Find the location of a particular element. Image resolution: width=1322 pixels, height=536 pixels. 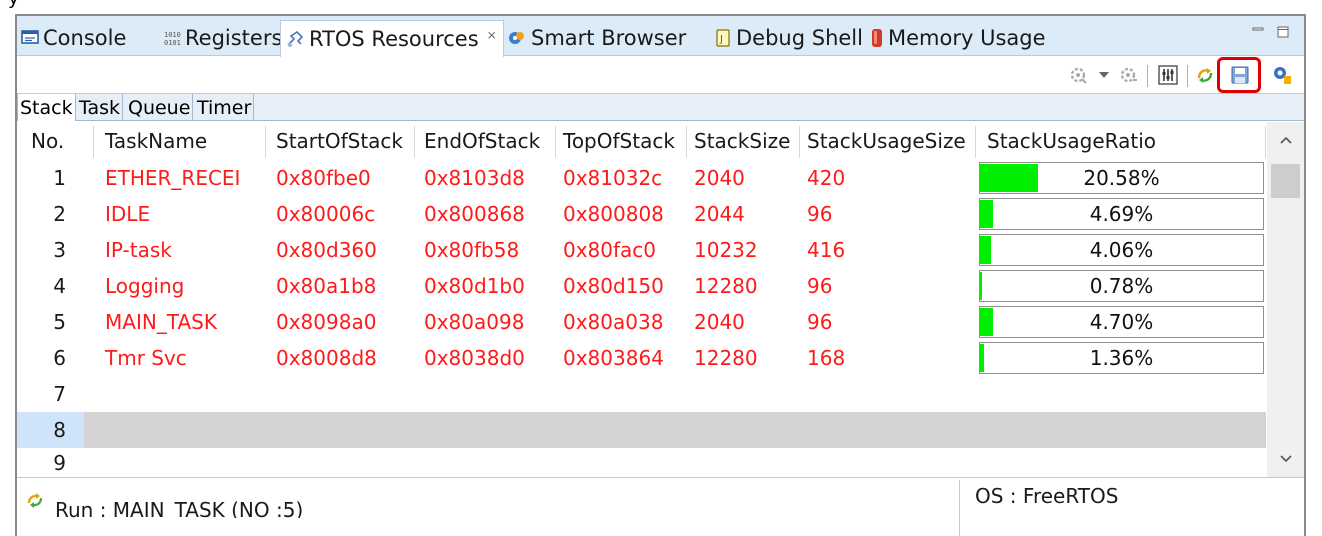

column-header-endofstack: EndOfStack is located at coordinates (482, 141).